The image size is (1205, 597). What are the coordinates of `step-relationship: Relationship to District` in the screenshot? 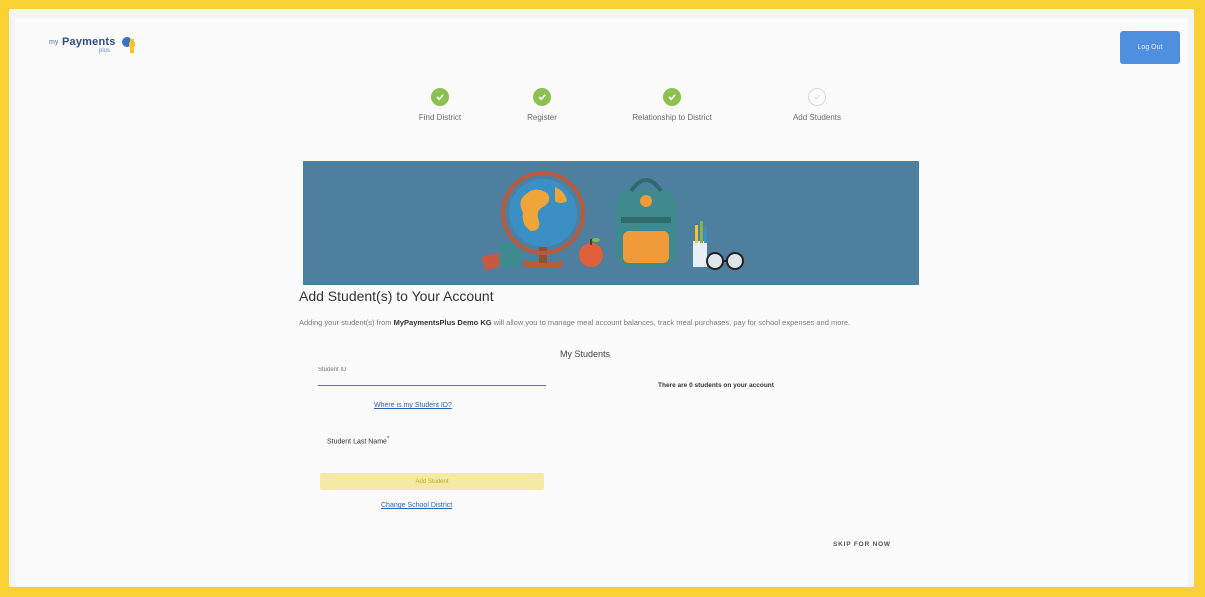 It's located at (672, 105).